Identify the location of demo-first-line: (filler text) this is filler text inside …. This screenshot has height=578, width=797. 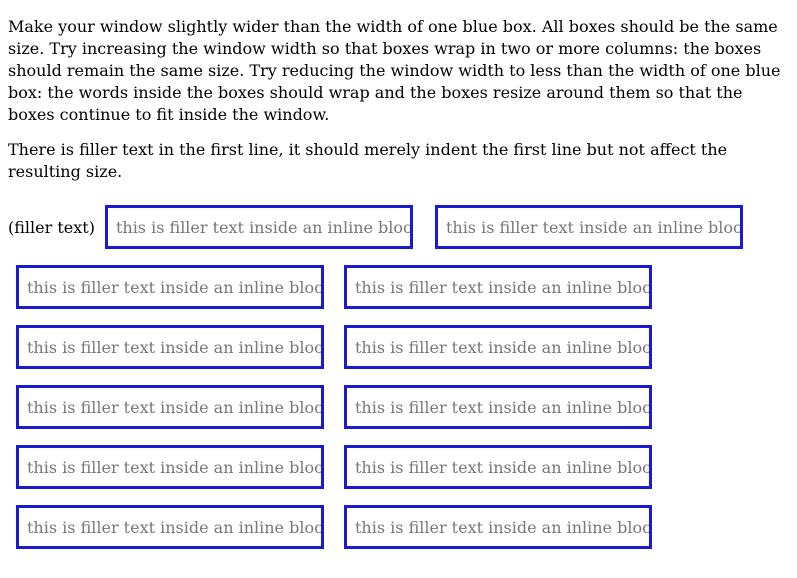
(398, 227).